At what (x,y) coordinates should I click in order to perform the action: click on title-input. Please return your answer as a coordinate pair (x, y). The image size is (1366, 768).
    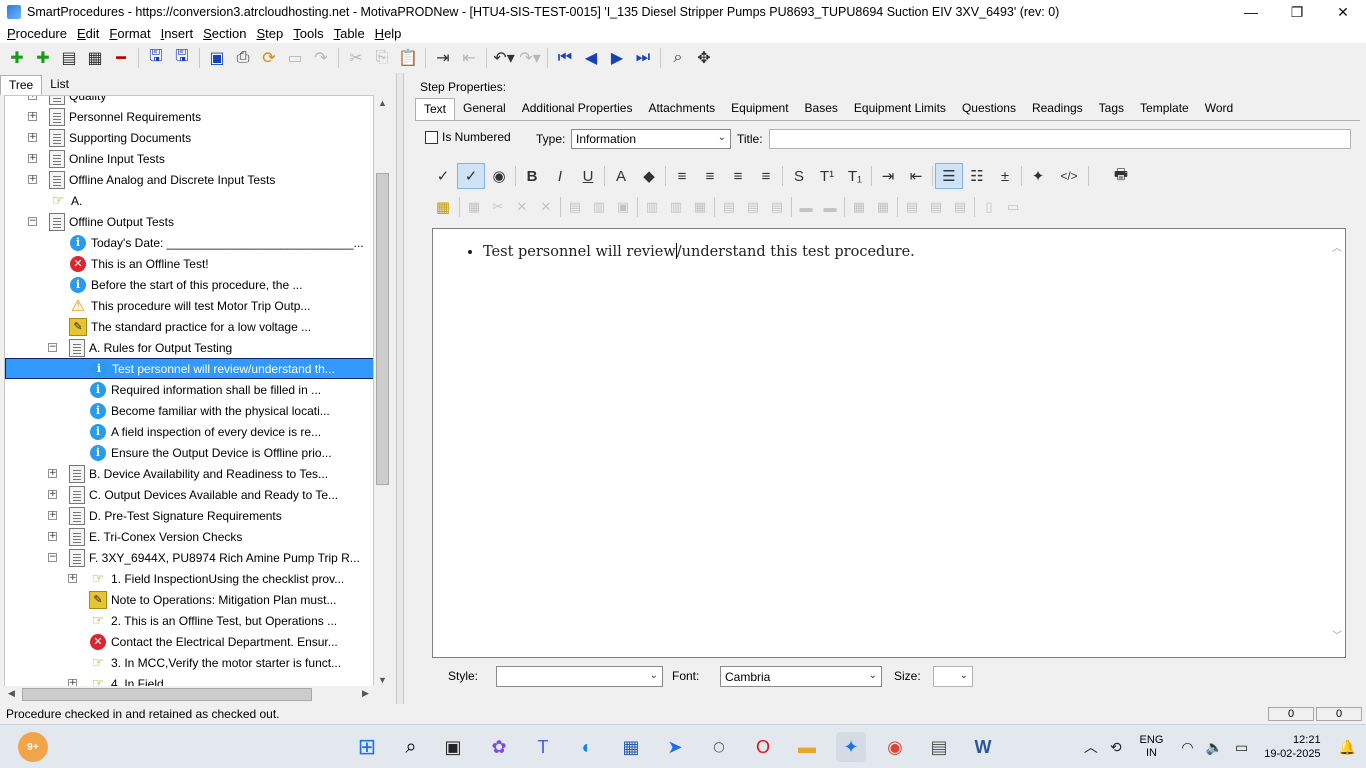
    Looking at the image, I should click on (1060, 139).